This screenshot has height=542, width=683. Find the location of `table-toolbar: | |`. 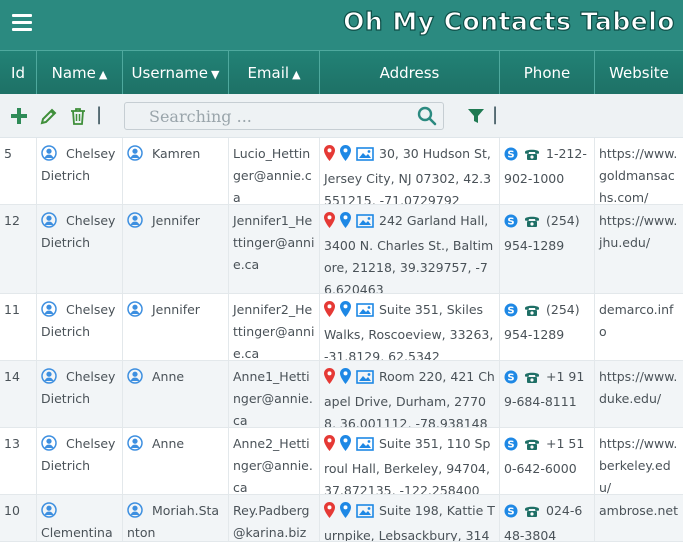

table-toolbar: | | is located at coordinates (341, 116).